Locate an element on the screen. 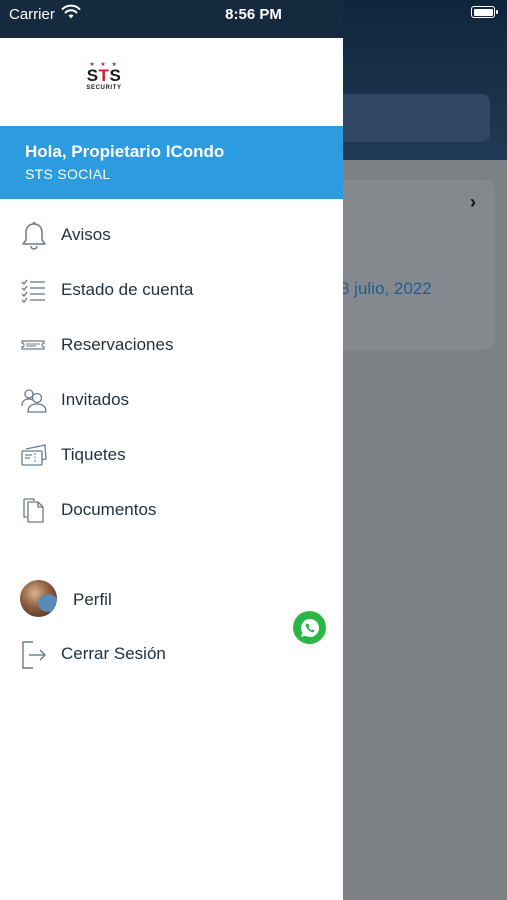 Image resolution: width=507 pixels, height=900 pixels. menu-item-cerrar-sesion: Cerrar Sesión is located at coordinates (171, 654).